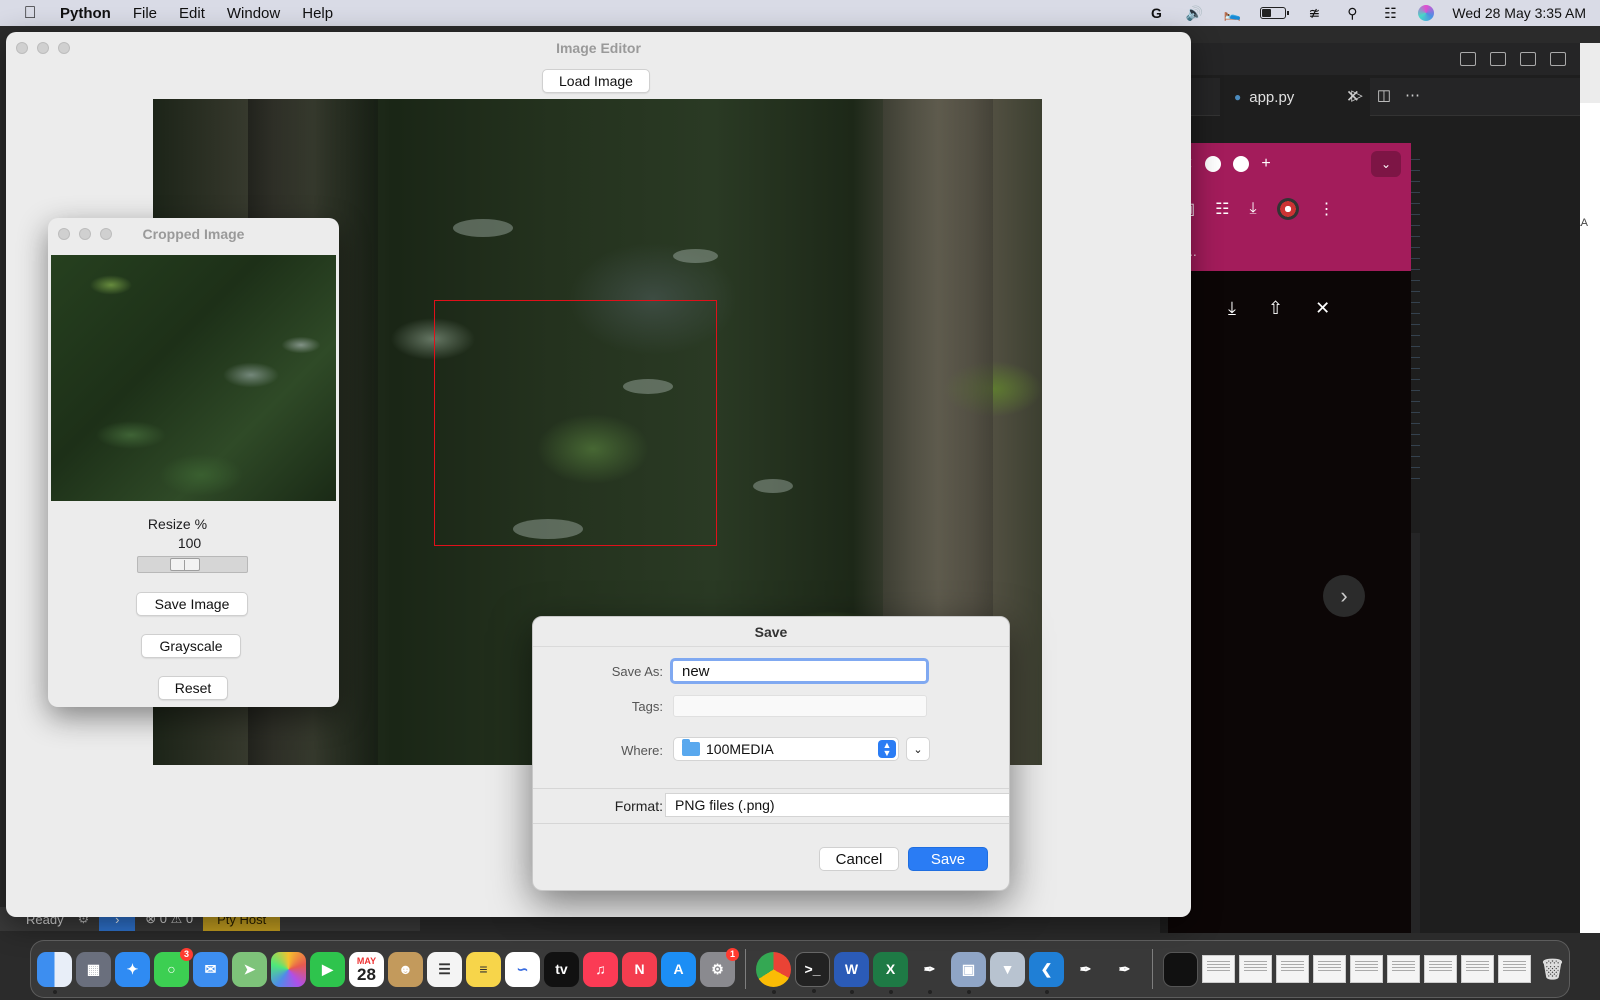 This screenshot has width=1600, height=1000. Describe the element at coordinates (1213, 164) in the screenshot. I see `chrome-tab-icon` at that location.